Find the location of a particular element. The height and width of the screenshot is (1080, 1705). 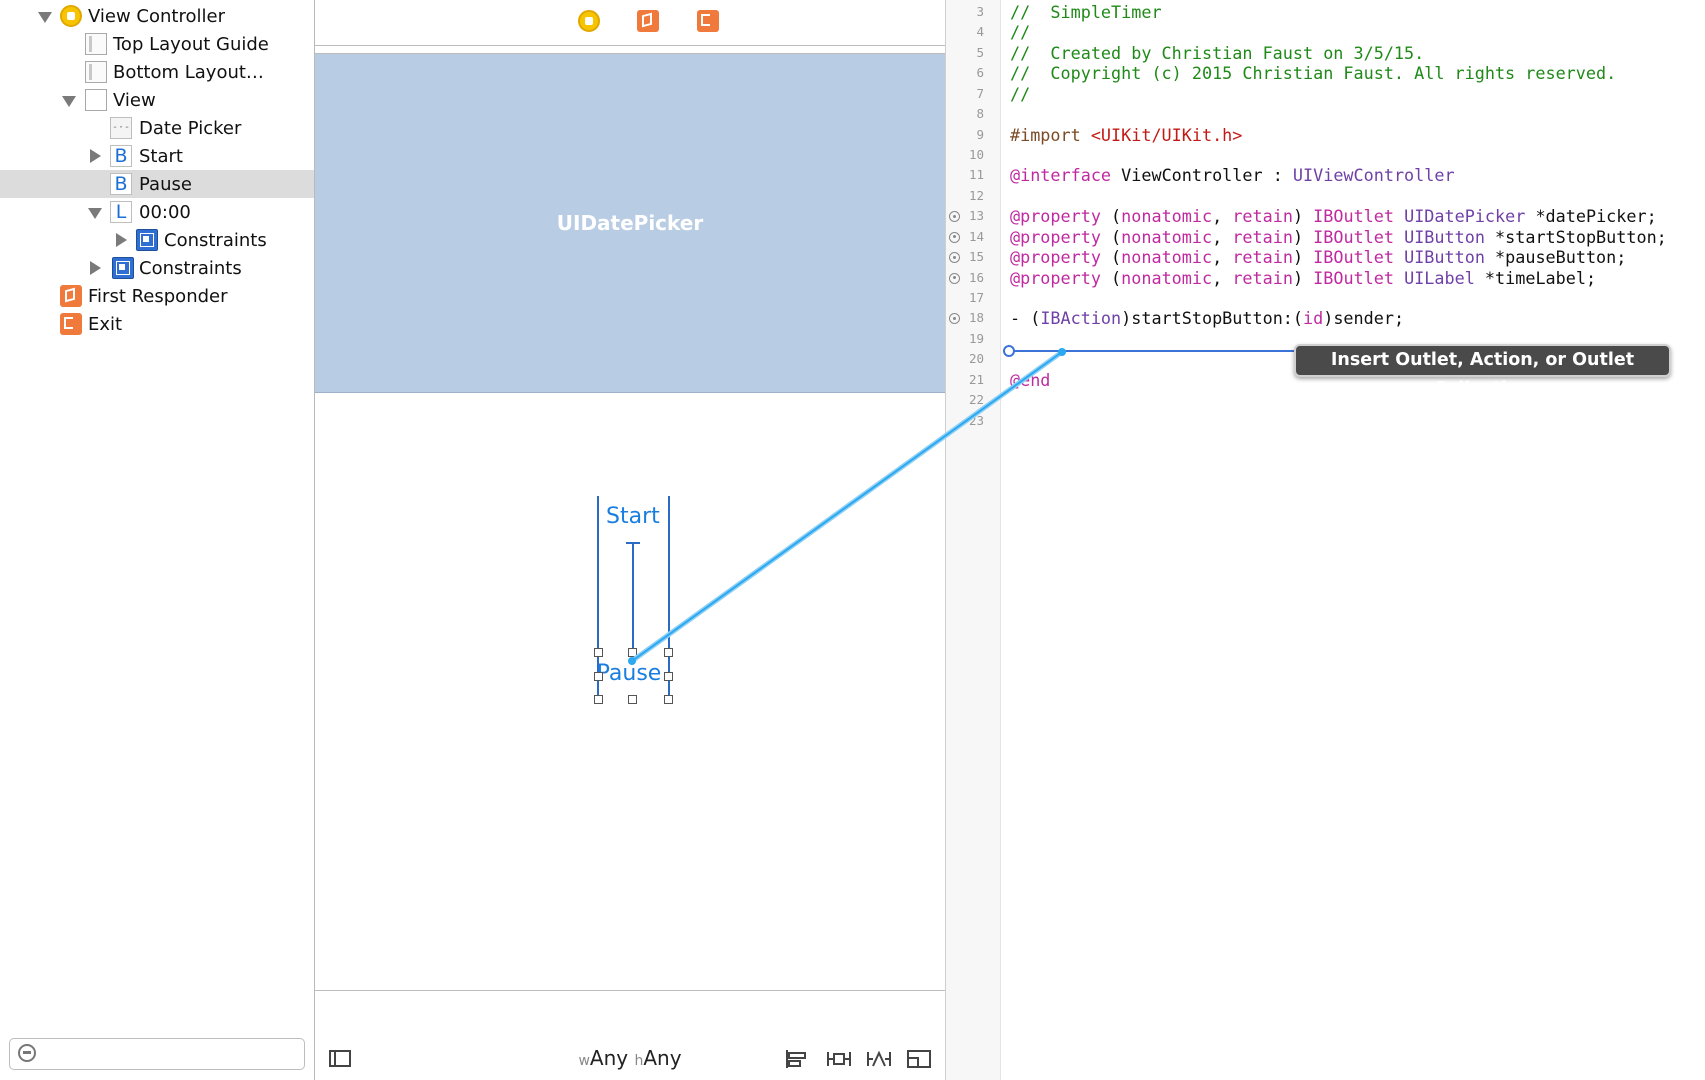

date-picker: UIDatePicker is located at coordinates (630, 223).